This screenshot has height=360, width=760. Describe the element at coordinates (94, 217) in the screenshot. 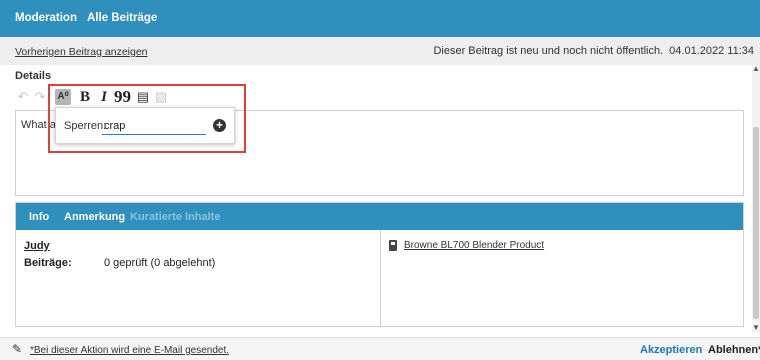

I see `tab-note: Anmerkung` at that location.